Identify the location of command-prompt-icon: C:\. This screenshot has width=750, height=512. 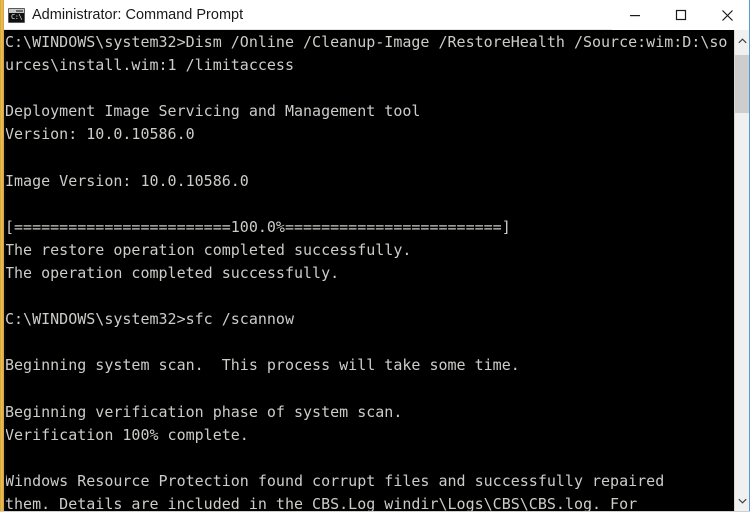
(16, 15).